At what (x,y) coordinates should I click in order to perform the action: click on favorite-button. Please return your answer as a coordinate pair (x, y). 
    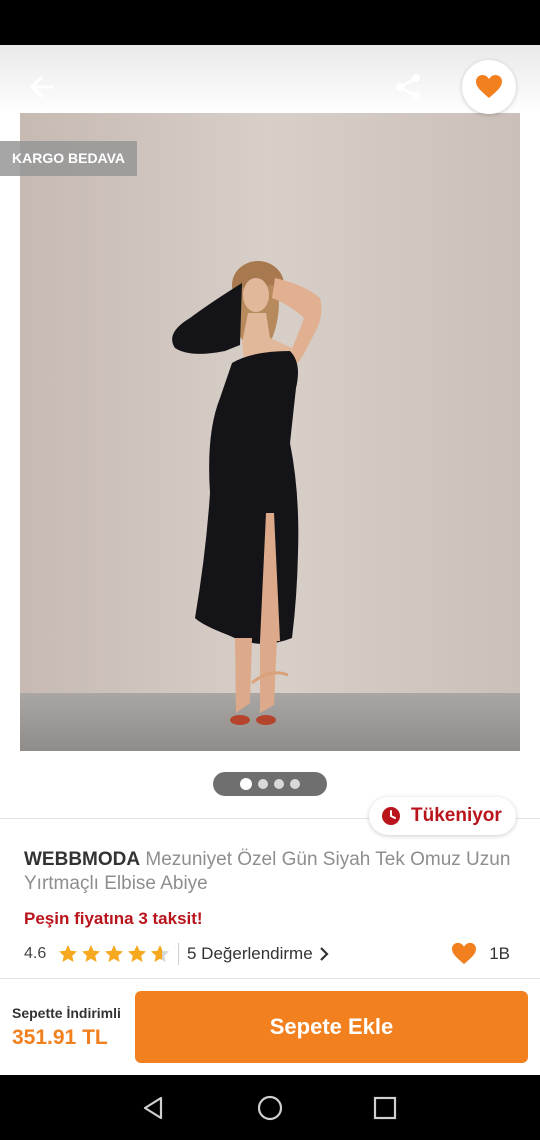
    Looking at the image, I should click on (489, 87).